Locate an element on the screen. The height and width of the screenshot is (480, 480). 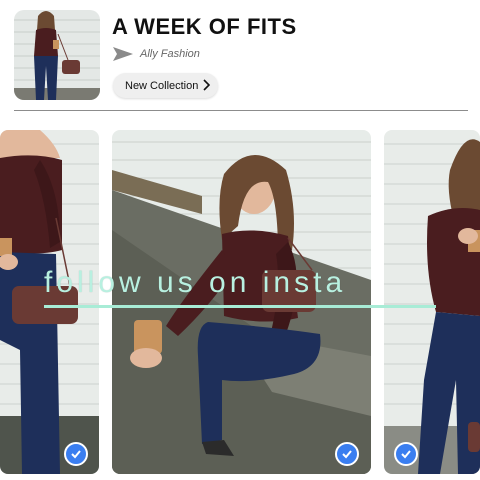
overlay-caption: follow us on insta is located at coordinates (195, 282).